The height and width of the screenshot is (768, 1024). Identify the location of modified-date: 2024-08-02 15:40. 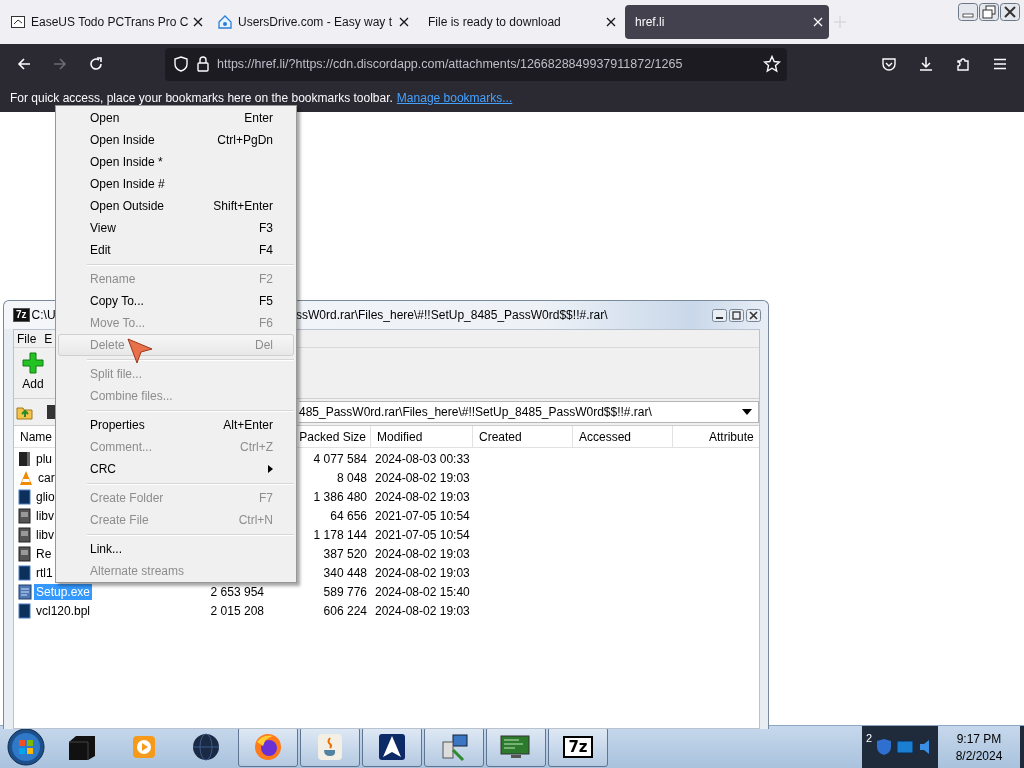
(422, 591).